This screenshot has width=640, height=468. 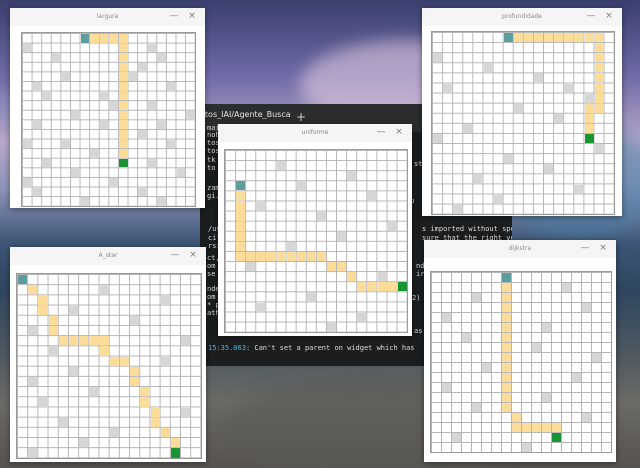 I want to click on window-a-star: A_star — ×, so click(x=108, y=354).